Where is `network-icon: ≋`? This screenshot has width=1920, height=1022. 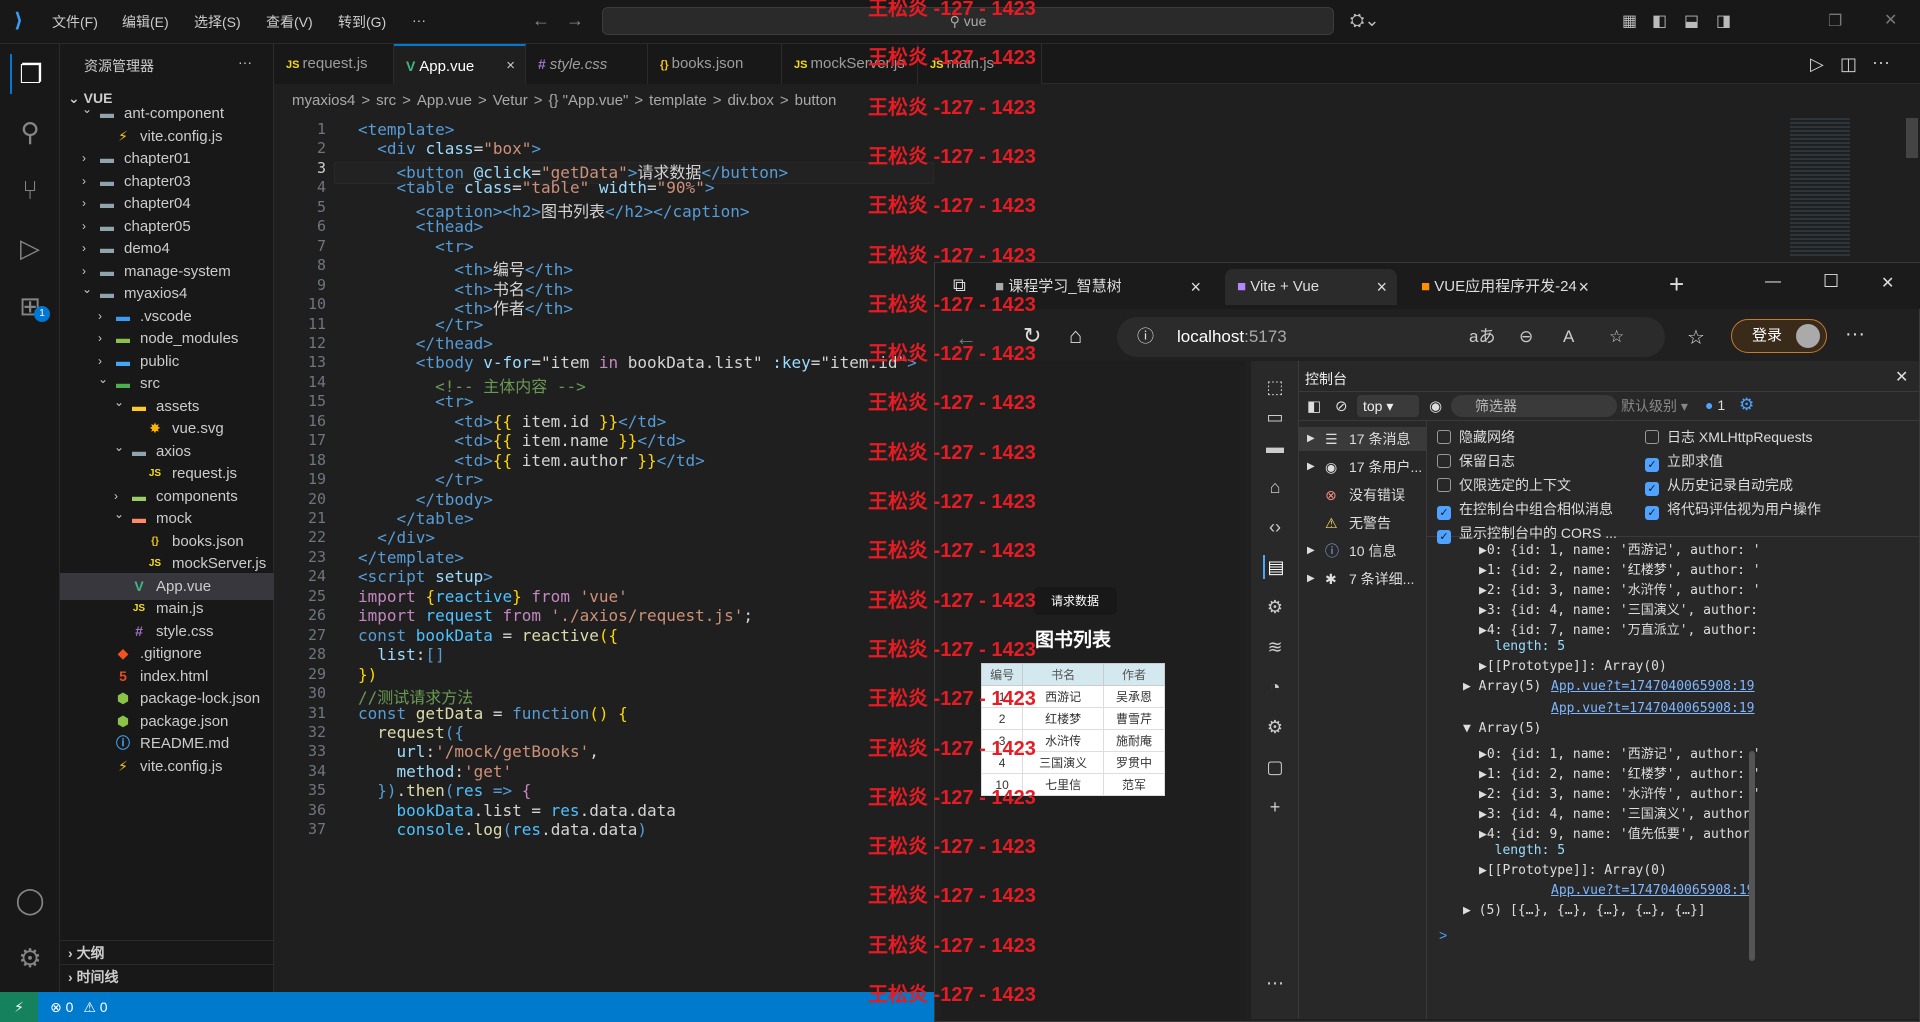
network-icon: ≋ is located at coordinates (1275, 647).